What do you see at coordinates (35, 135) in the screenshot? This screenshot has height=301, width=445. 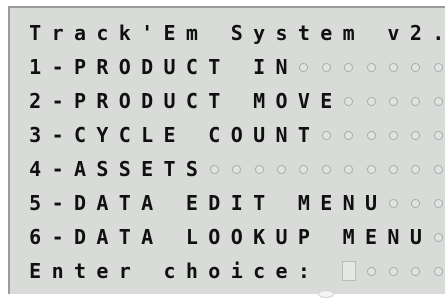 I see `char-cell: 3` at bounding box center [35, 135].